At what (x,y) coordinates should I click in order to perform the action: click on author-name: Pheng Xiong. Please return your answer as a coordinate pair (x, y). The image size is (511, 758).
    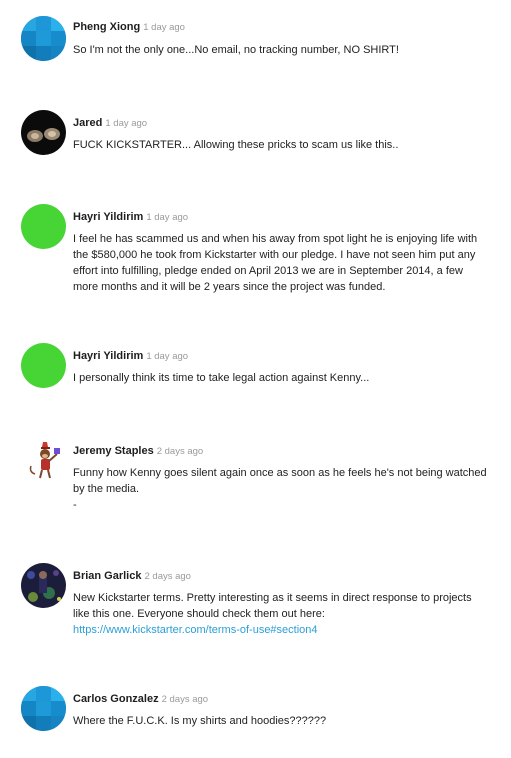
    Looking at the image, I should click on (106, 27).